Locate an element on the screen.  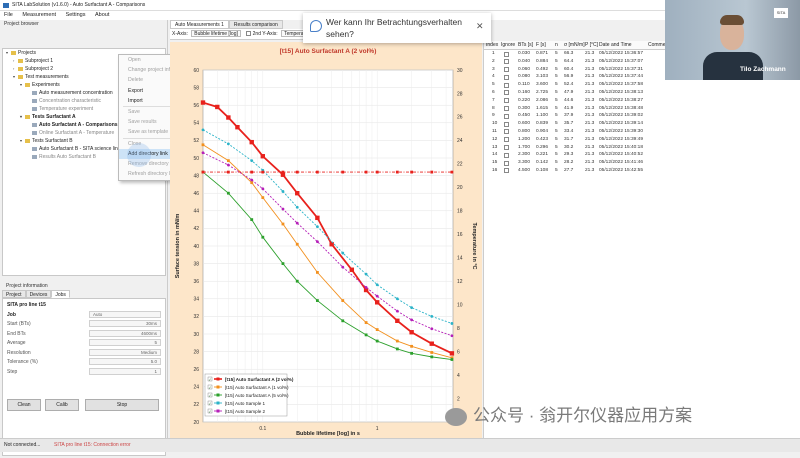
menu-settings: Settings is located at coordinates (76, 15).